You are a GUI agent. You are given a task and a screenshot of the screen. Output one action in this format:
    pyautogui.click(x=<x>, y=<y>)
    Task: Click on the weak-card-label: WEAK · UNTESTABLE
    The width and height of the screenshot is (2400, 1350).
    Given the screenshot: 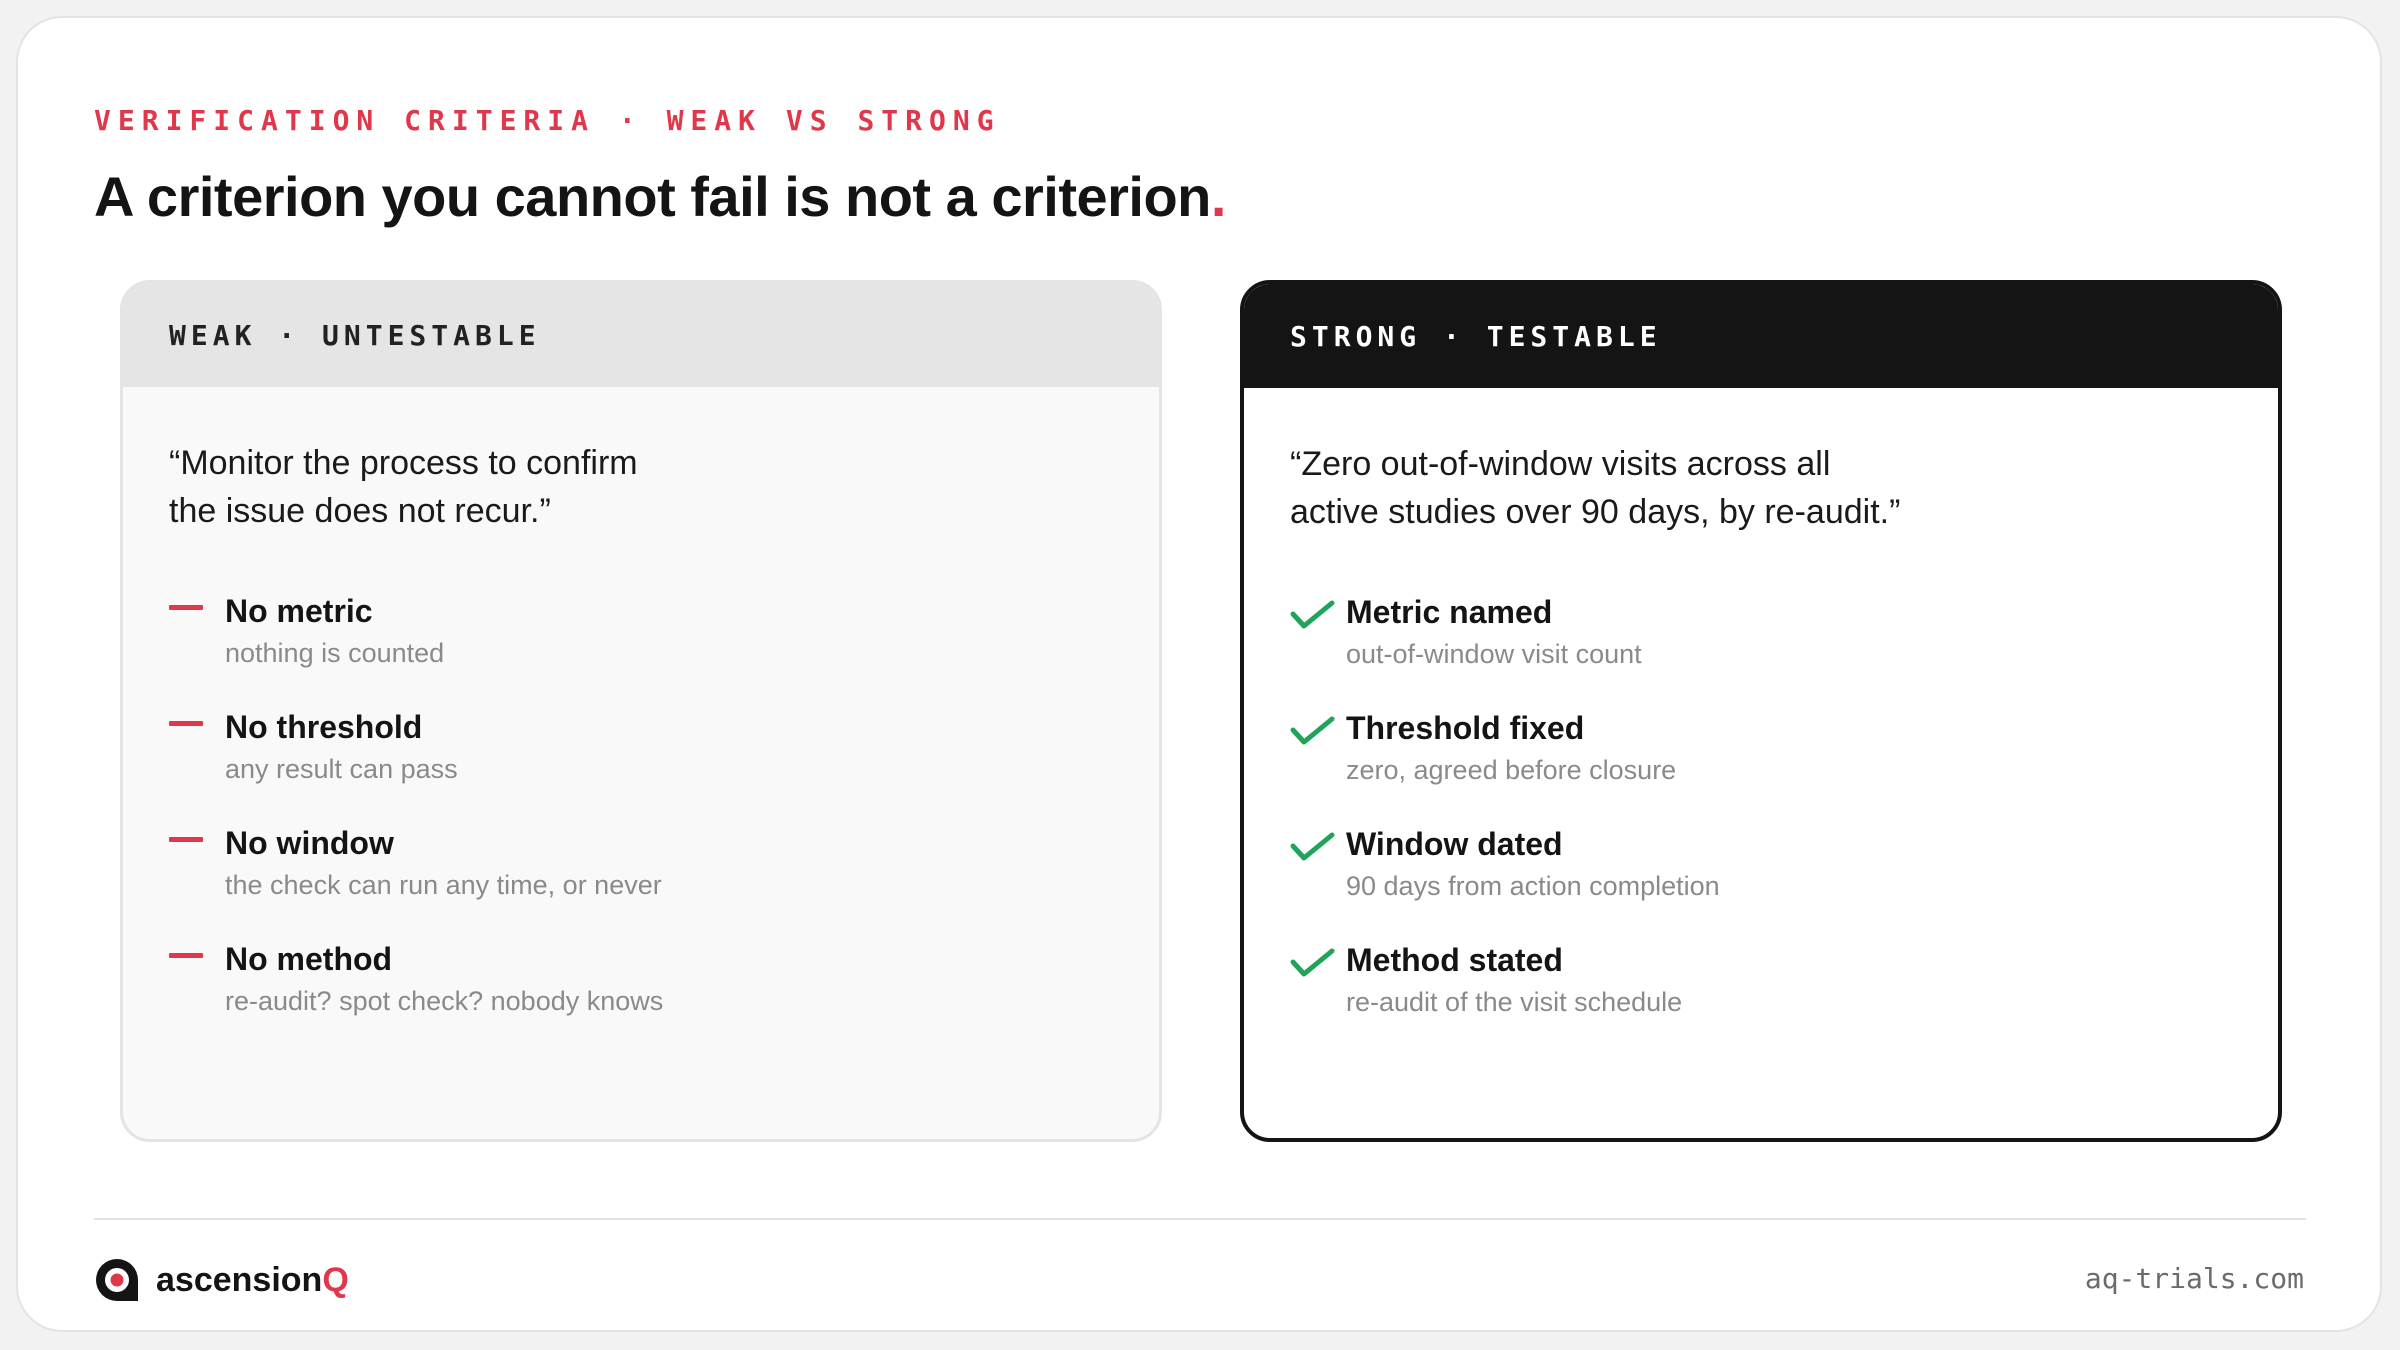 What is the action you would take?
    pyautogui.click(x=355, y=335)
    